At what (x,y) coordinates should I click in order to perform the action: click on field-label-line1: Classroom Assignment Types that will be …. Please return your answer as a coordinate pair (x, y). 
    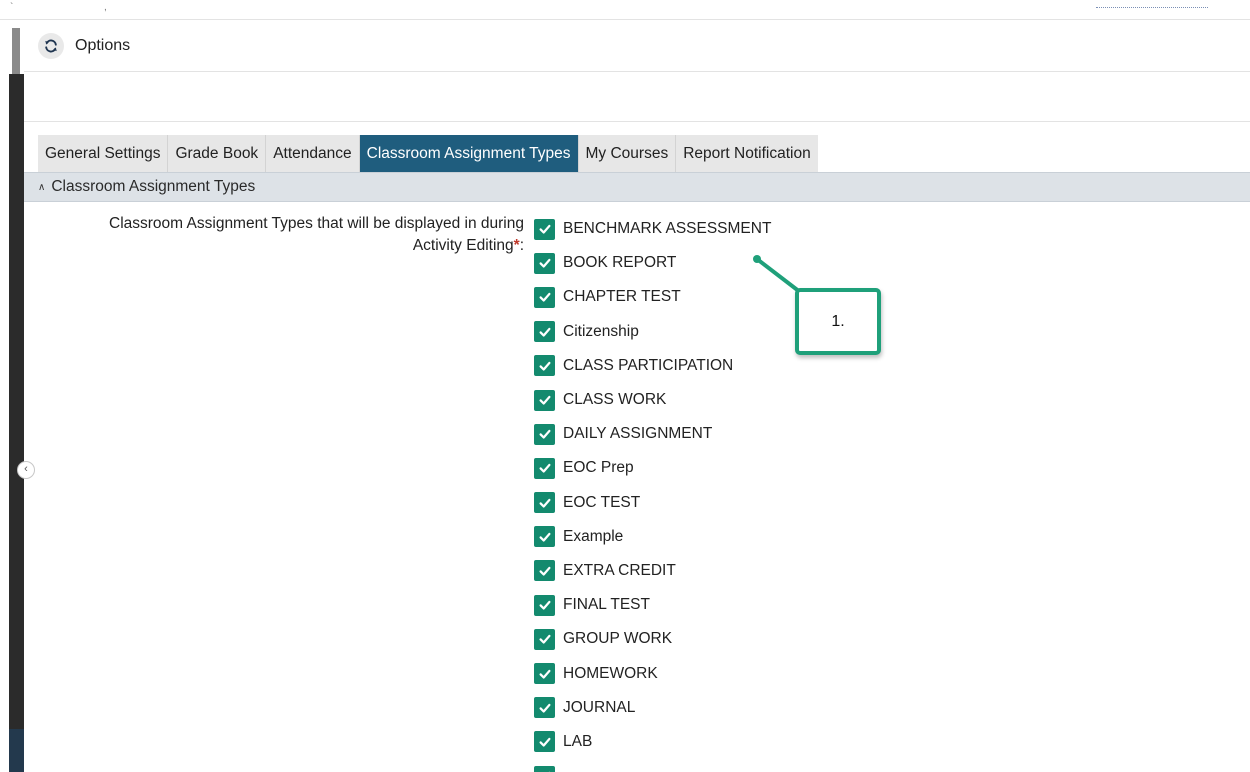
    Looking at the image, I should click on (316, 223).